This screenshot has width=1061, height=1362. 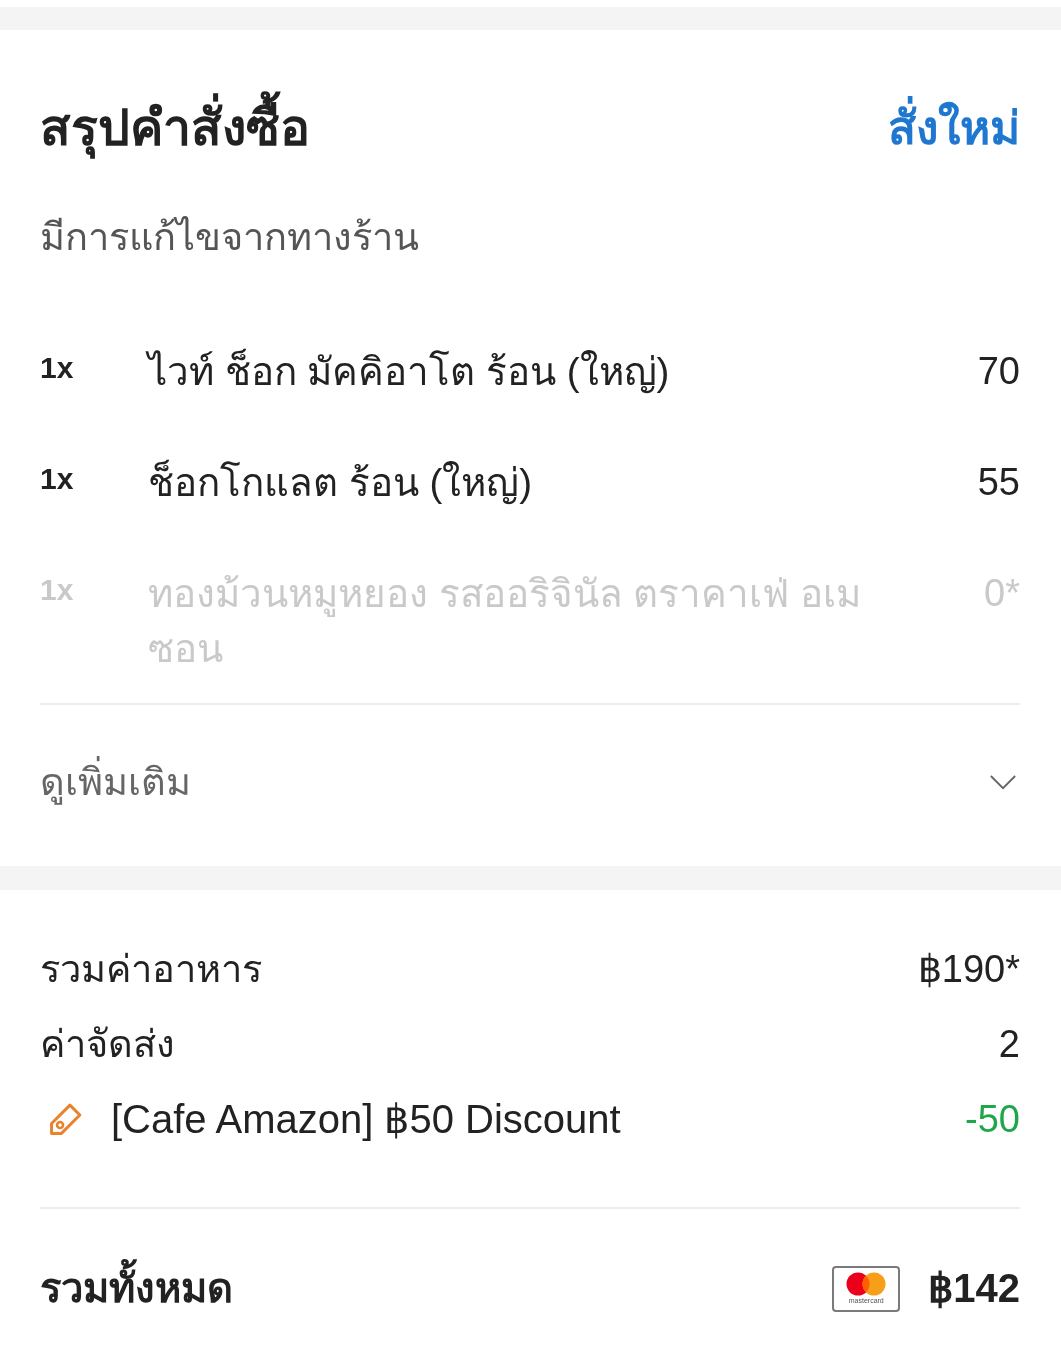 What do you see at coordinates (229, 237) in the screenshot?
I see `order-notice: มีการแก้ไขจากทางร้าน` at bounding box center [229, 237].